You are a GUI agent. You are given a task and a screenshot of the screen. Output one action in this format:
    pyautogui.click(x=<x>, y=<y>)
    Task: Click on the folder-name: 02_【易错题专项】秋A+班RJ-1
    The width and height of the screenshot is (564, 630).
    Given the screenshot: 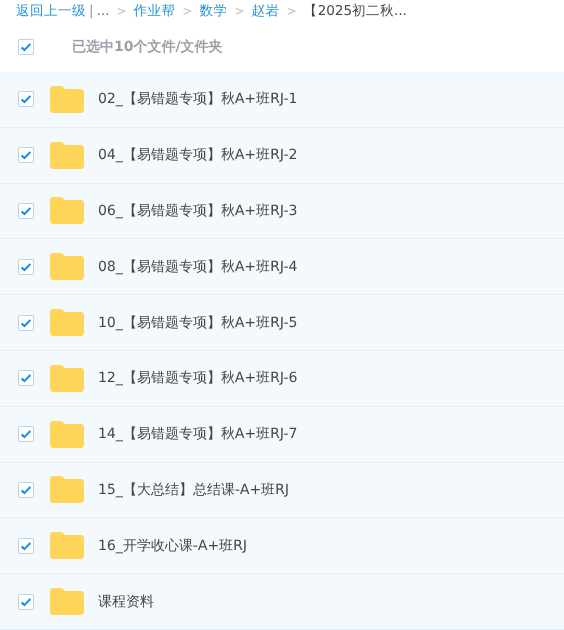 What is the action you would take?
    pyautogui.click(x=198, y=99)
    